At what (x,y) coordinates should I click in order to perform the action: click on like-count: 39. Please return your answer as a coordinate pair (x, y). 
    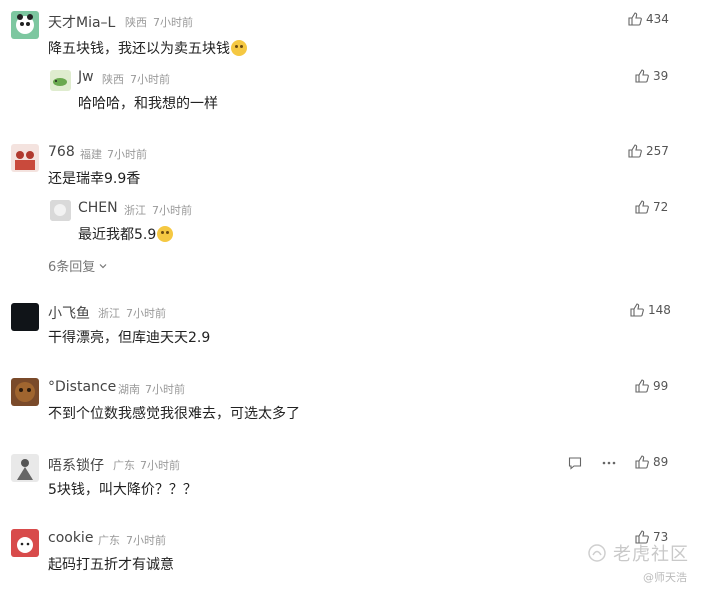
    Looking at the image, I should click on (661, 76).